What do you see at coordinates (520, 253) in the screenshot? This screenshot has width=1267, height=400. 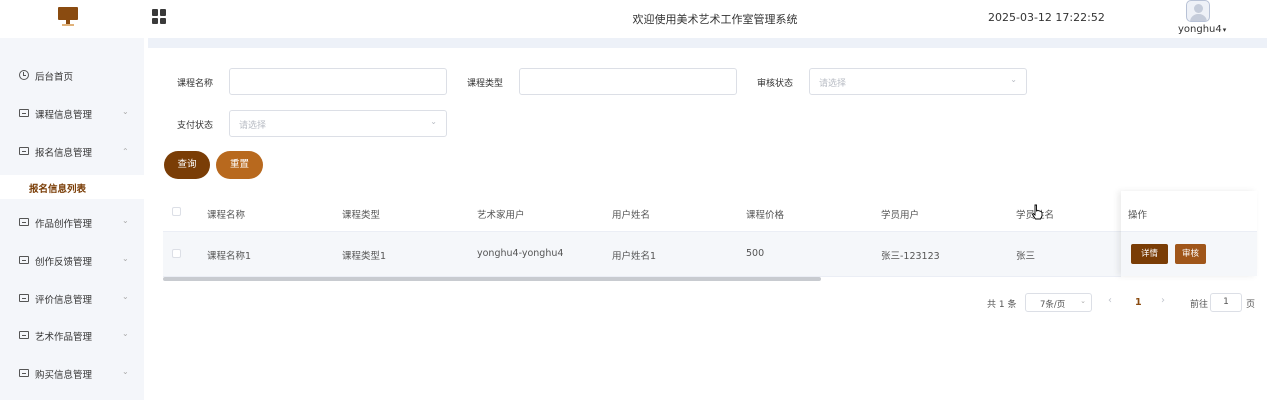 I see `cell-artist-user: yonghu4-yonghu4` at bounding box center [520, 253].